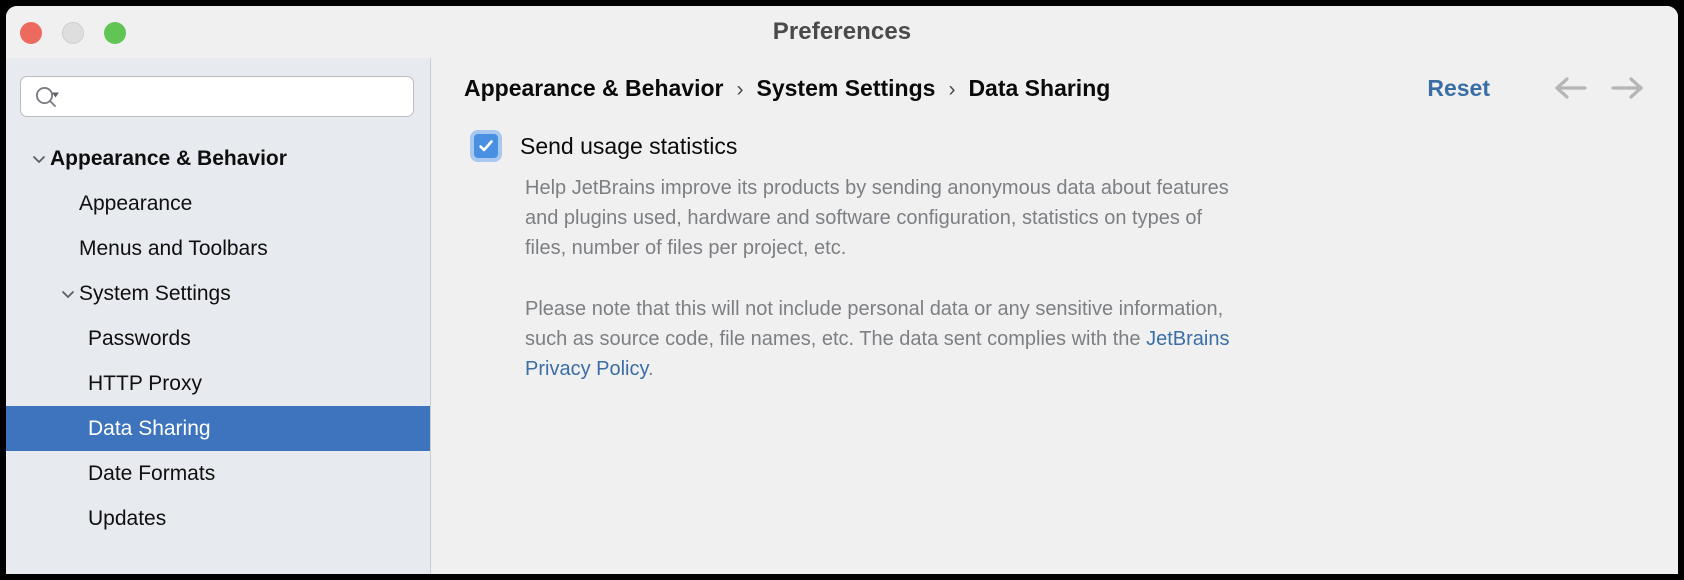 The width and height of the screenshot is (1684, 580). I want to click on checkbox-box, so click(486, 146).